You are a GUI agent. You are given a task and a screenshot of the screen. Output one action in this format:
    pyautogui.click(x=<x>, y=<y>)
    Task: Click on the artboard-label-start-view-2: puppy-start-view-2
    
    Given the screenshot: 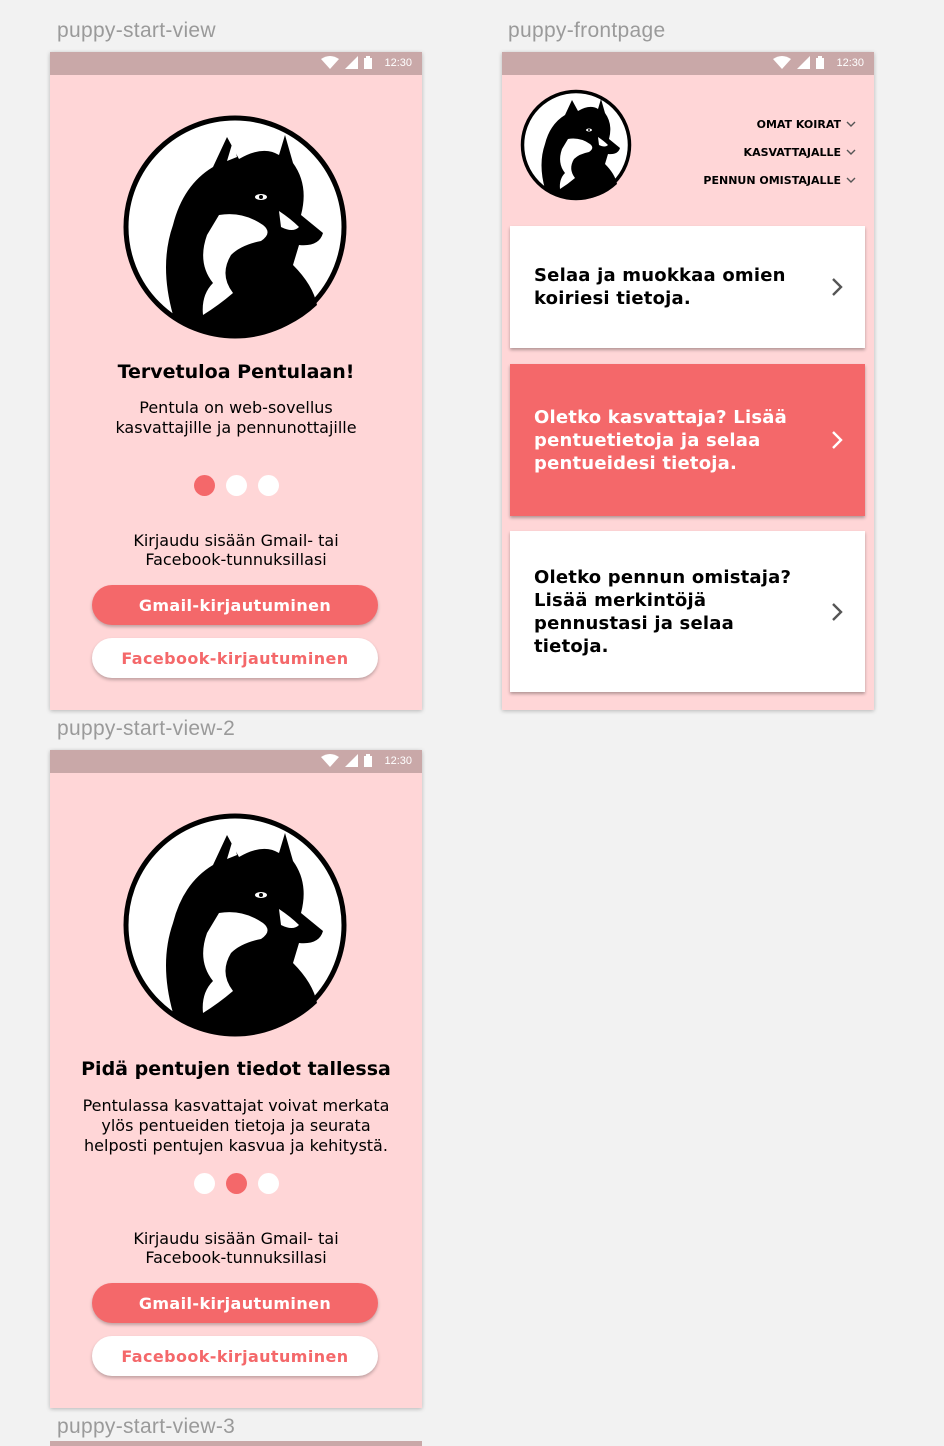 What is the action you would take?
    pyautogui.click(x=146, y=728)
    